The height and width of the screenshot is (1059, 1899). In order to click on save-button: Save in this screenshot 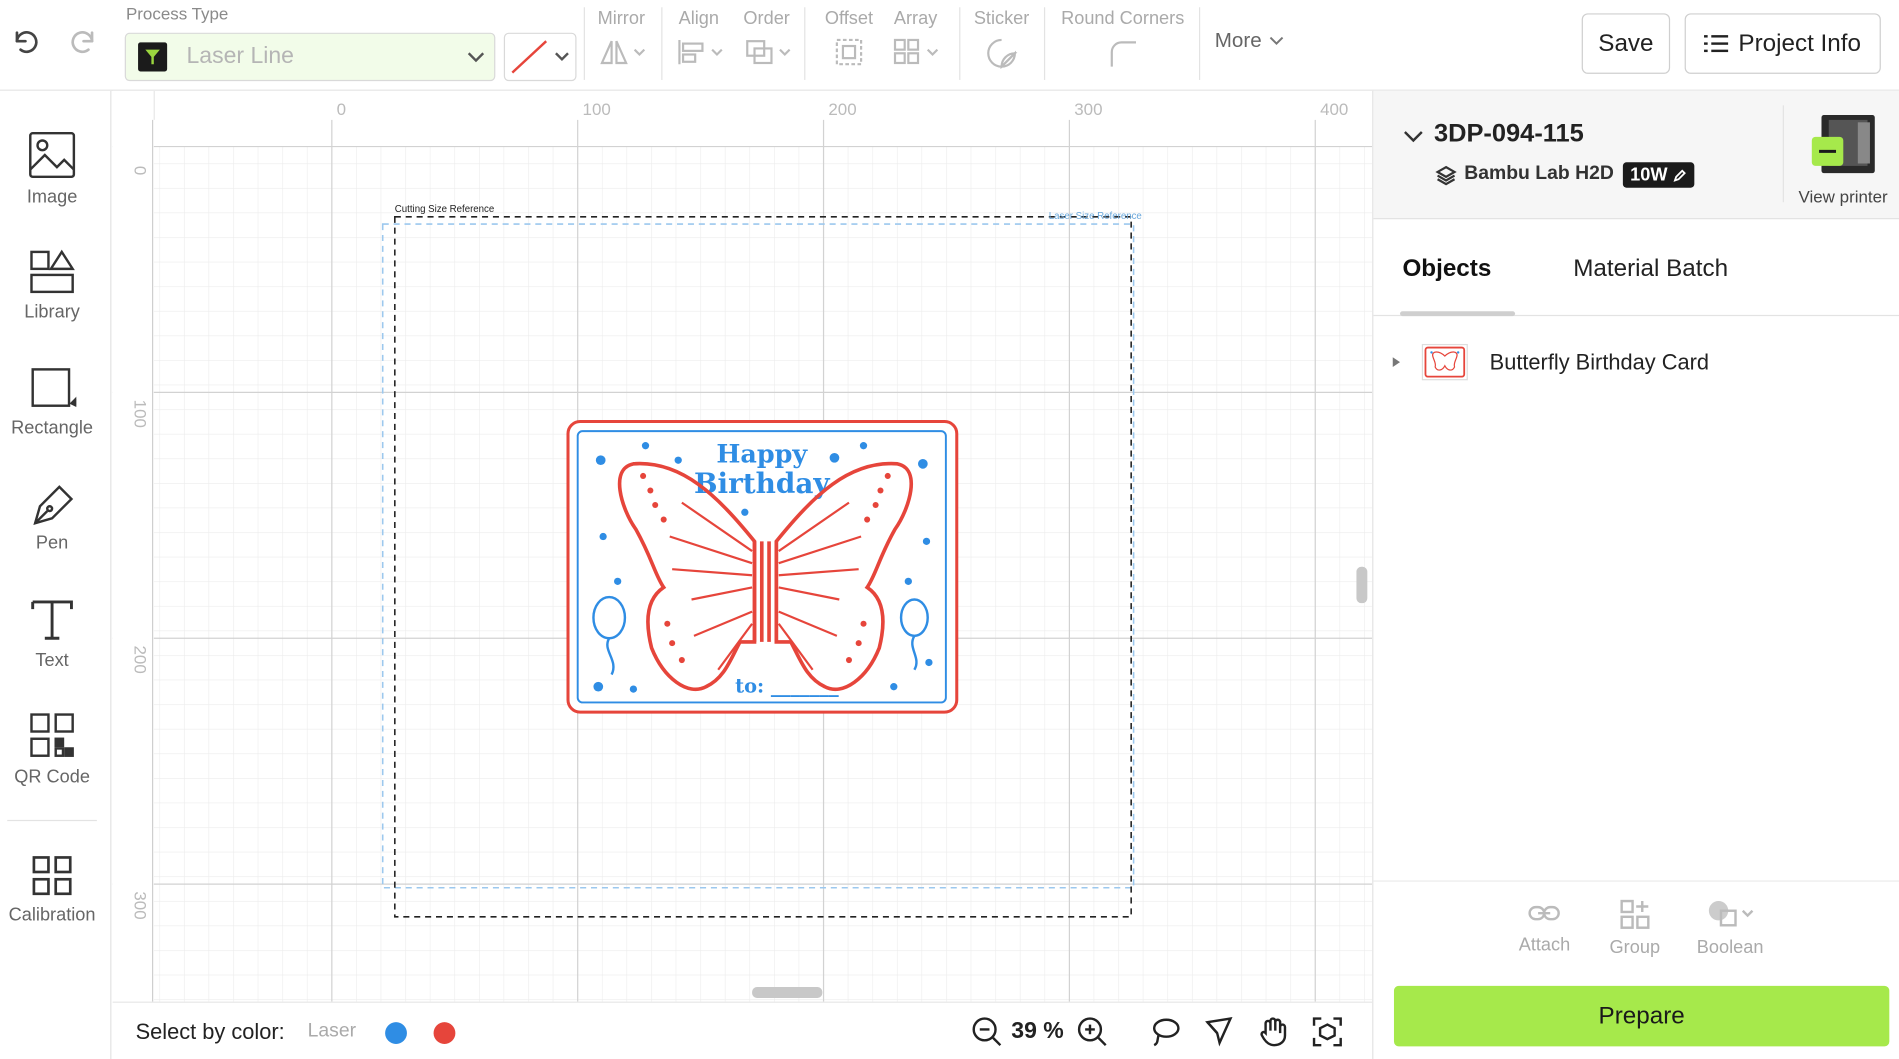, I will do `click(1626, 43)`.